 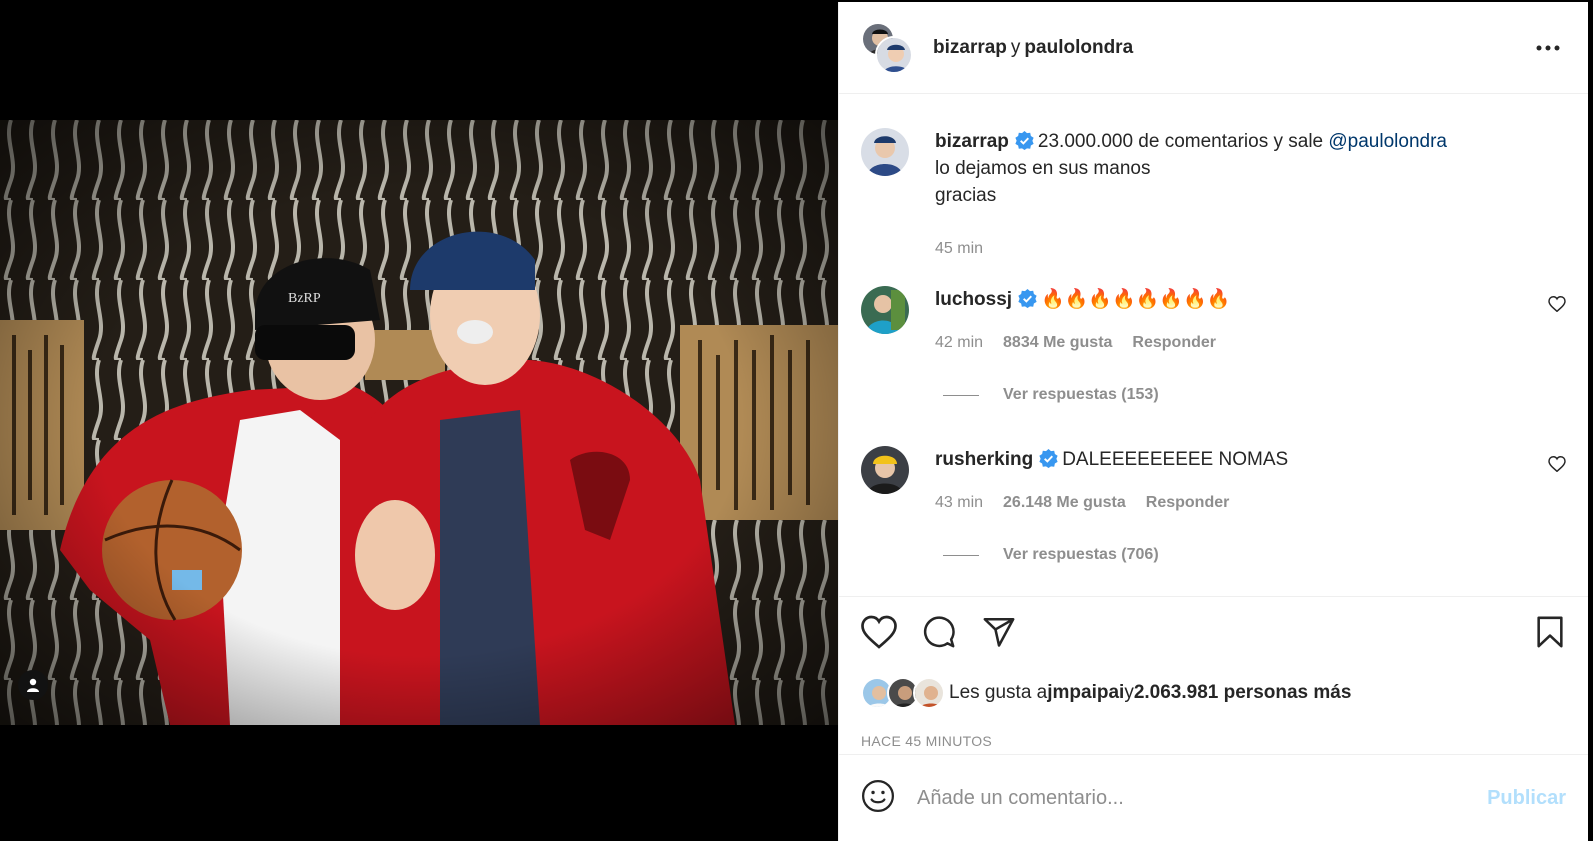 What do you see at coordinates (1590, 420) in the screenshot?
I see `right-edge` at bounding box center [1590, 420].